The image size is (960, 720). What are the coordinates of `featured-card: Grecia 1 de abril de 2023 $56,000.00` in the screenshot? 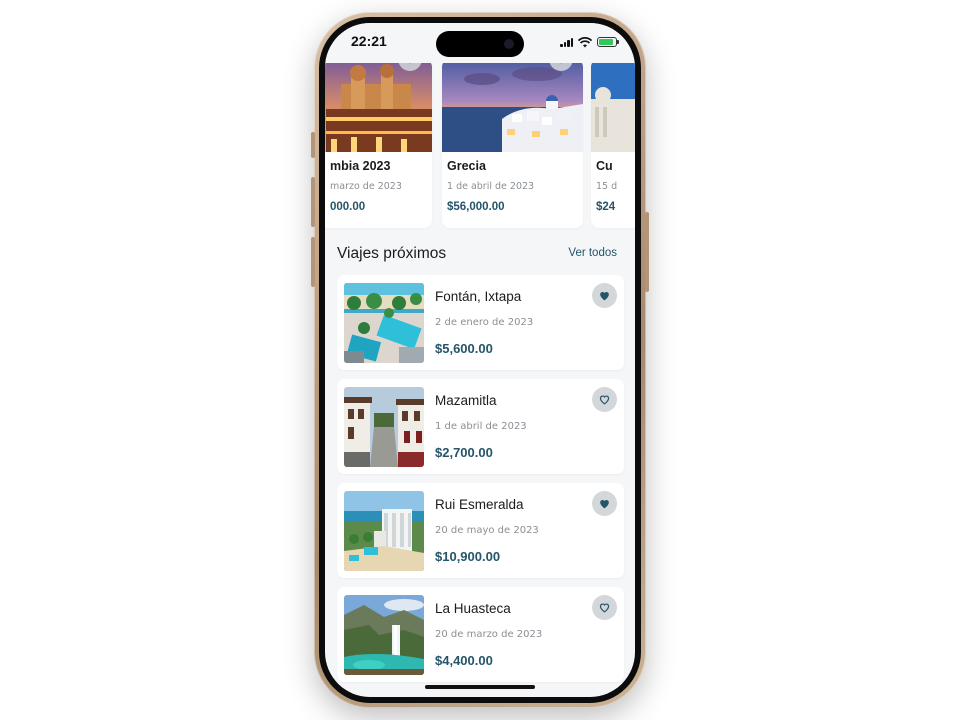 It's located at (512, 143).